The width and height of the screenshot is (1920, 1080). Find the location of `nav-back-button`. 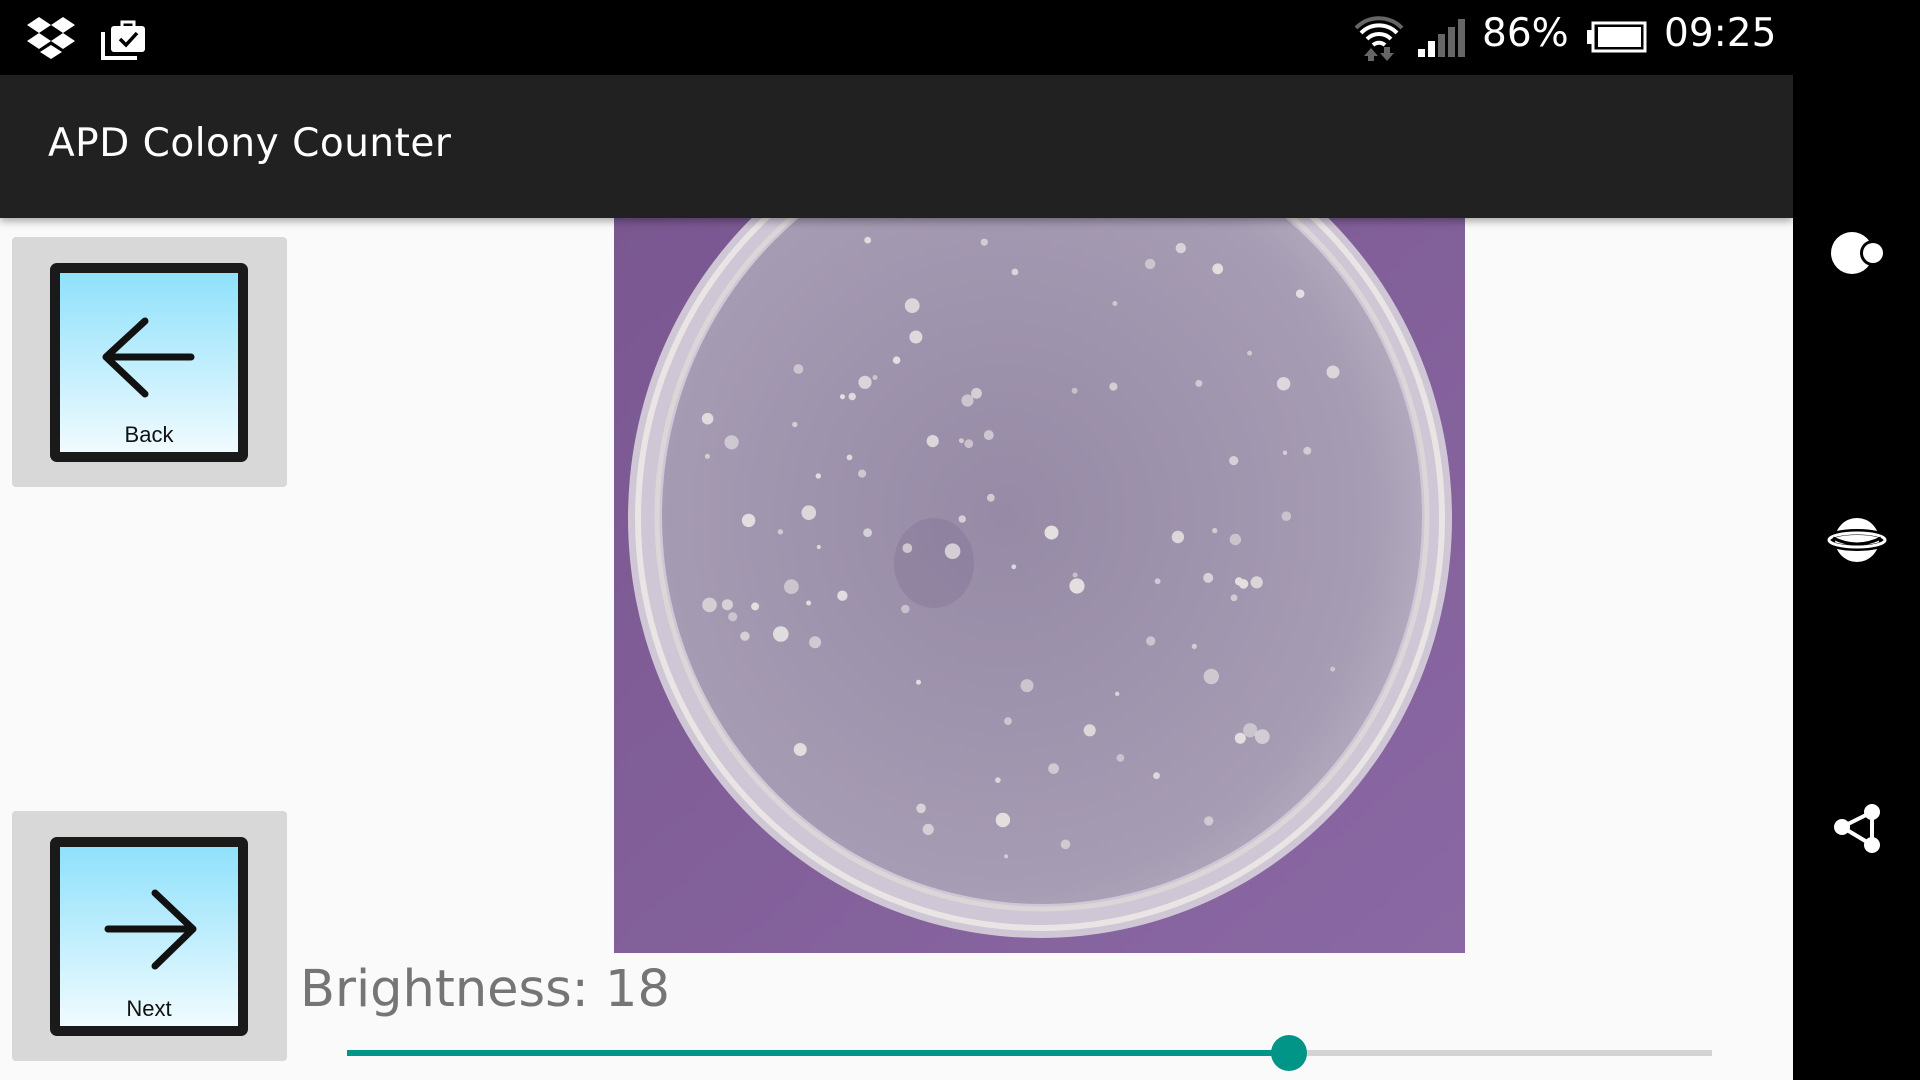

nav-back-button is located at coordinates (1856, 253).